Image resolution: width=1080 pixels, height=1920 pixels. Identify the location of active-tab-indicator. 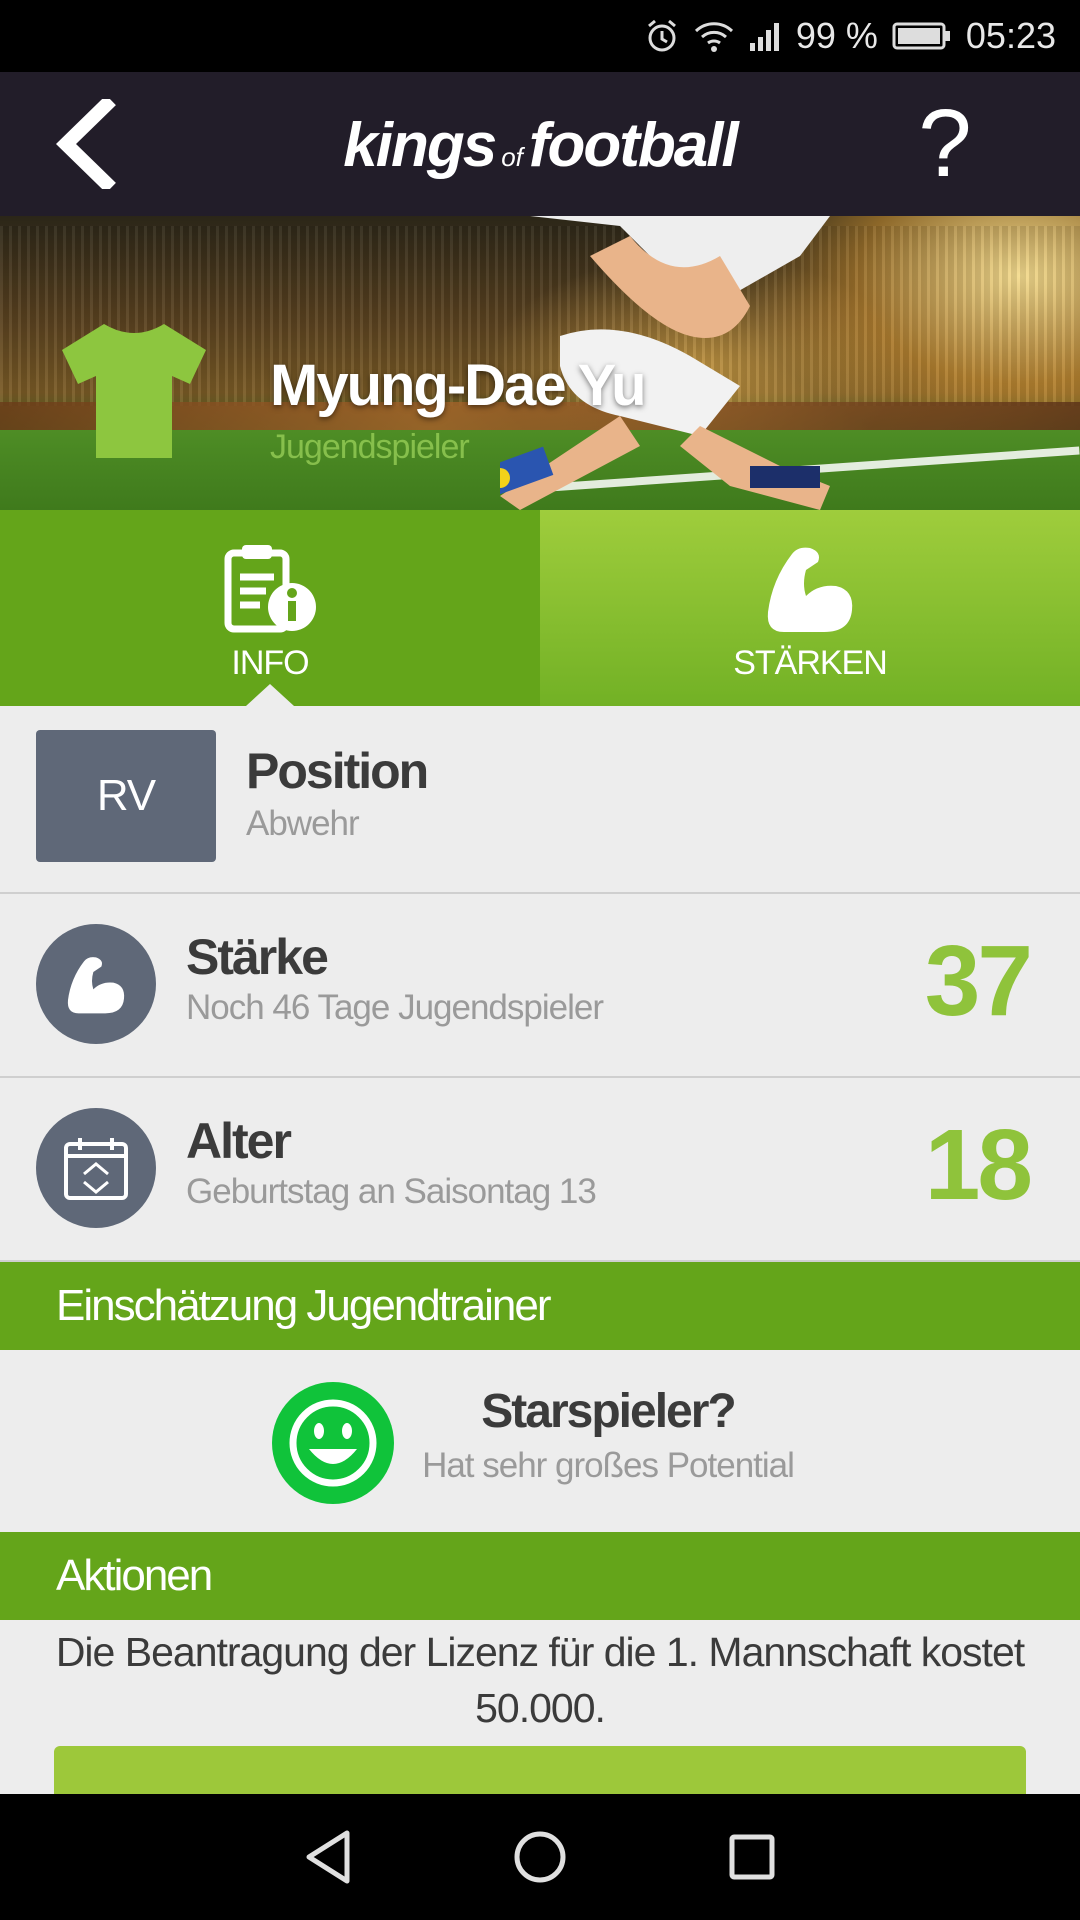
(270, 695).